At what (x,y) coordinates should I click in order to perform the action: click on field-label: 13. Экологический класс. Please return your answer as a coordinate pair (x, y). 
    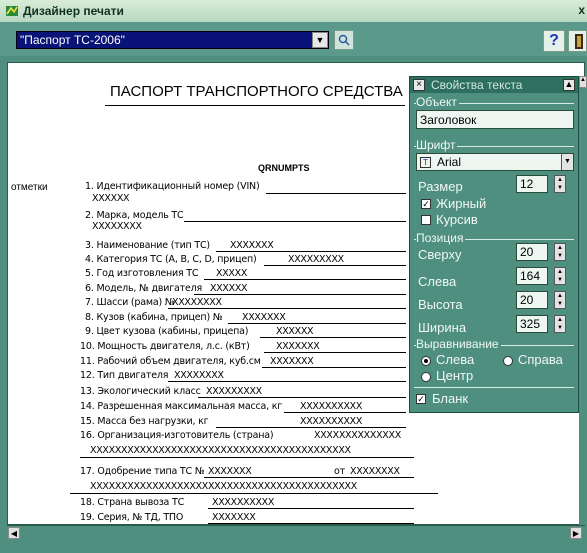
    Looking at the image, I should click on (140, 391).